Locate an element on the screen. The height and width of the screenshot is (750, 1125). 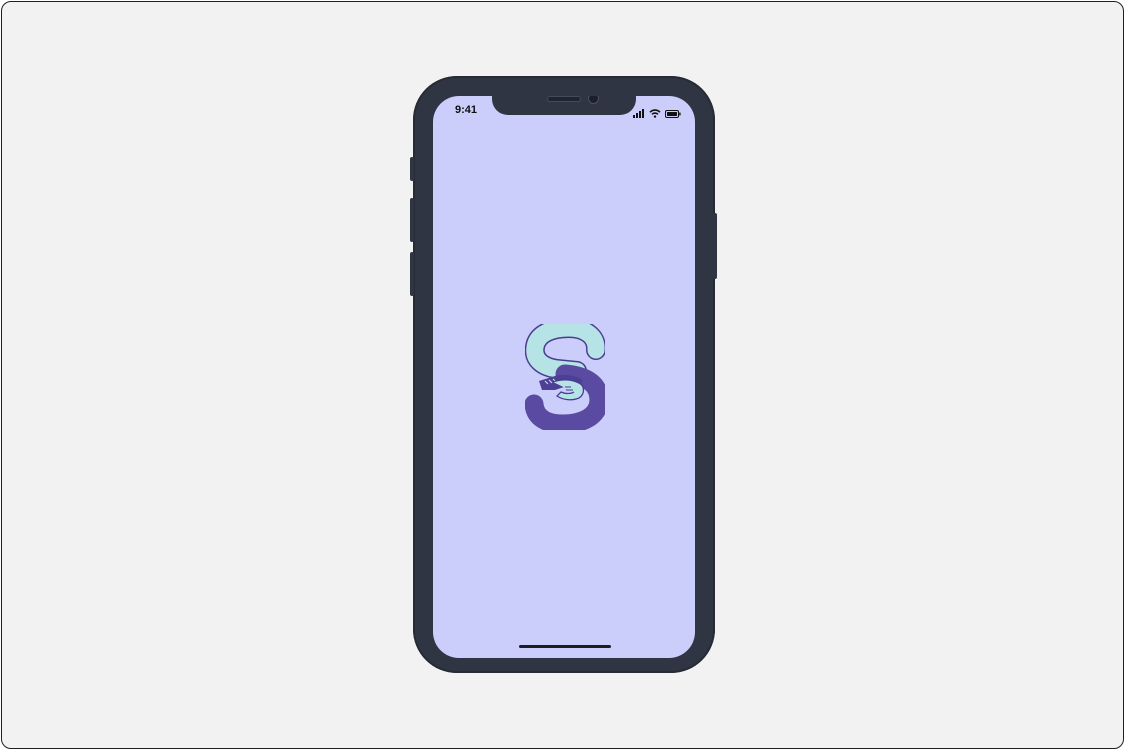
volume-down-button is located at coordinates (412, 274).